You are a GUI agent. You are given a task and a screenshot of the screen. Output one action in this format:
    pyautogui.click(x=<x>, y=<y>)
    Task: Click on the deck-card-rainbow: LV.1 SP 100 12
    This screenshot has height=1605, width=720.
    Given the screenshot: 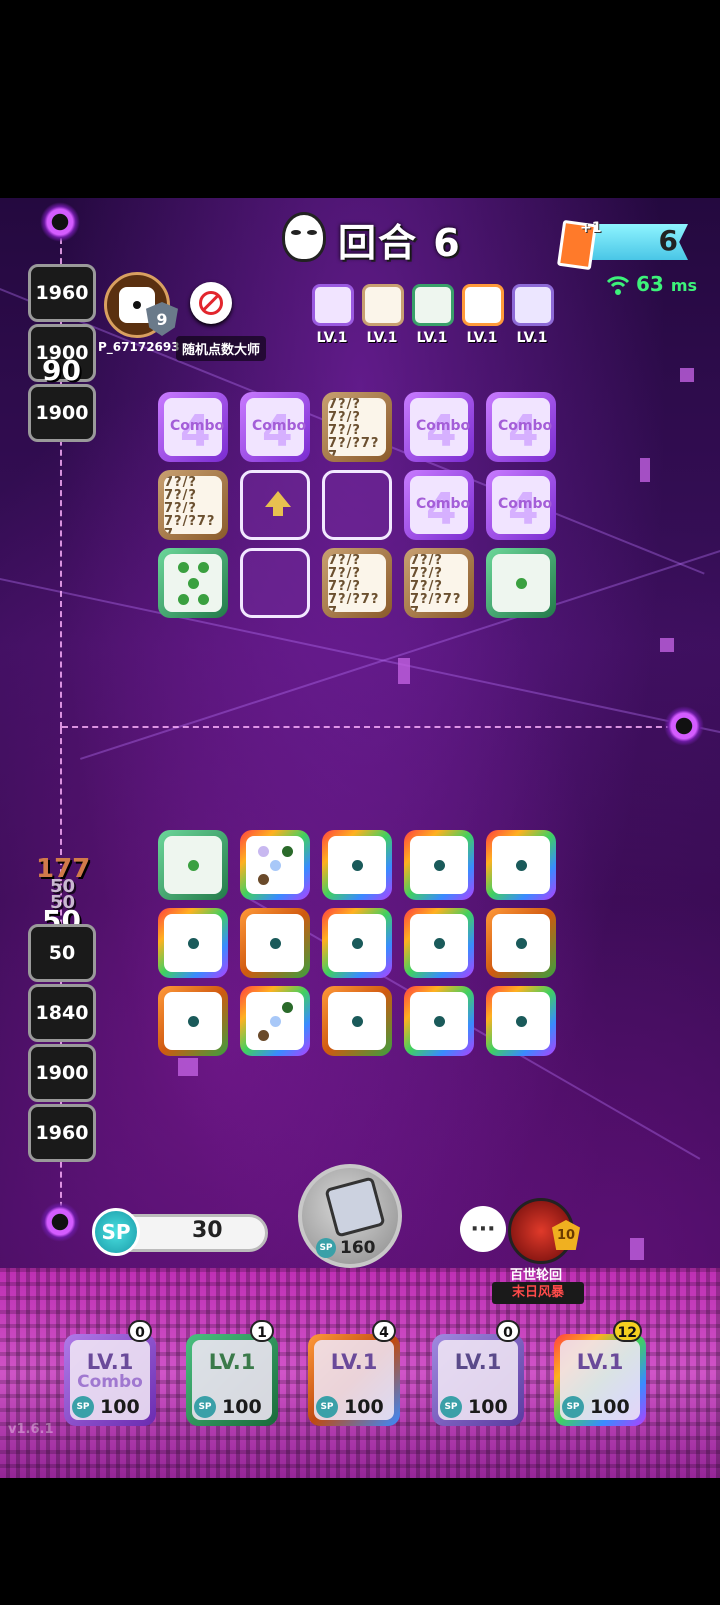 What is the action you would take?
    pyautogui.click(x=600, y=1373)
    